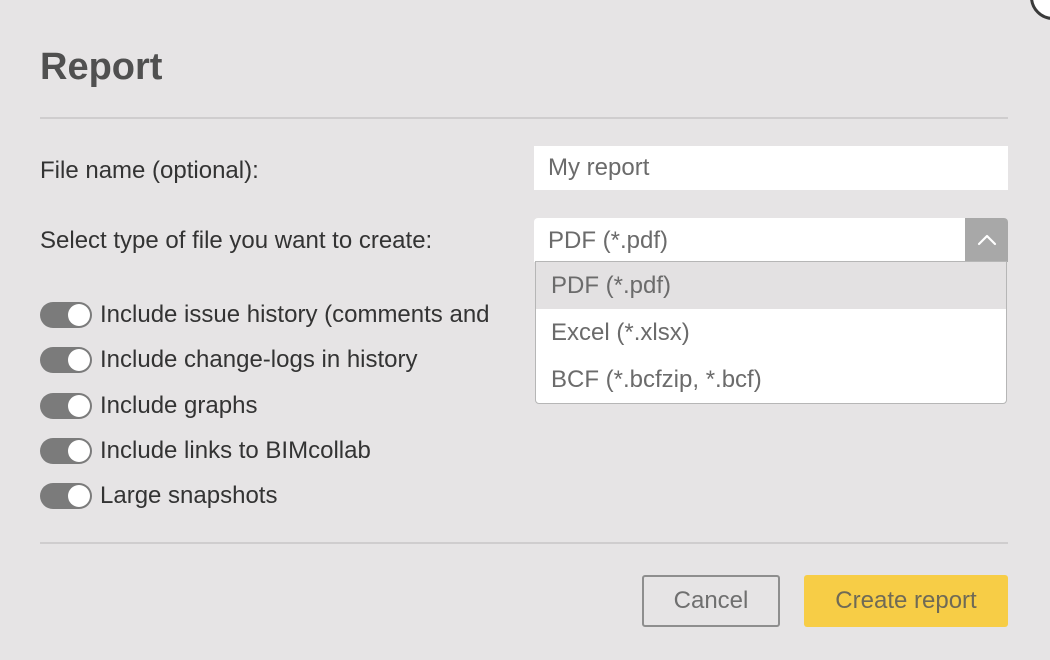 This screenshot has height=660, width=1050. I want to click on file-type-option-pdf: PDF (*.pdf), so click(771, 285).